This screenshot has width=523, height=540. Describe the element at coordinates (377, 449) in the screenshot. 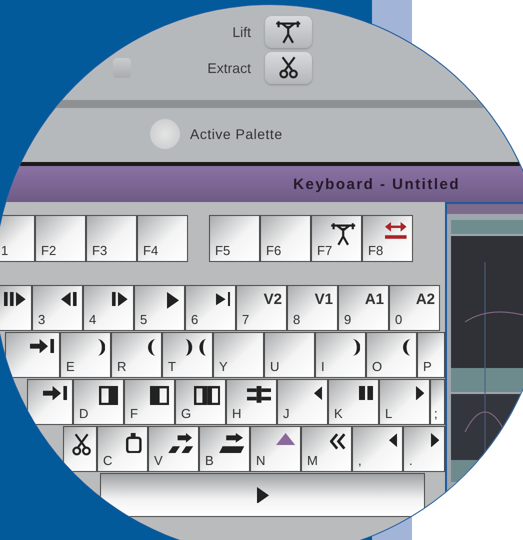

I see `keyboard-key: ,` at that location.